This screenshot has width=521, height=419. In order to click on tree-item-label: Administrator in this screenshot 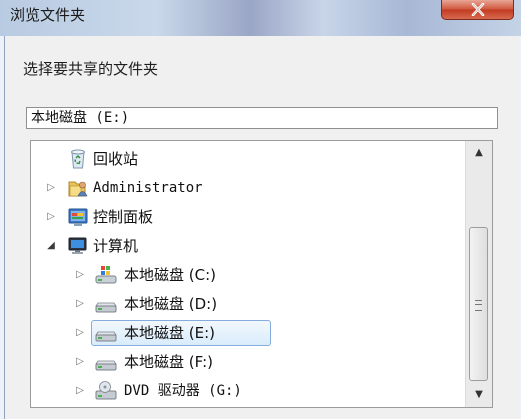, I will do `click(148, 188)`.